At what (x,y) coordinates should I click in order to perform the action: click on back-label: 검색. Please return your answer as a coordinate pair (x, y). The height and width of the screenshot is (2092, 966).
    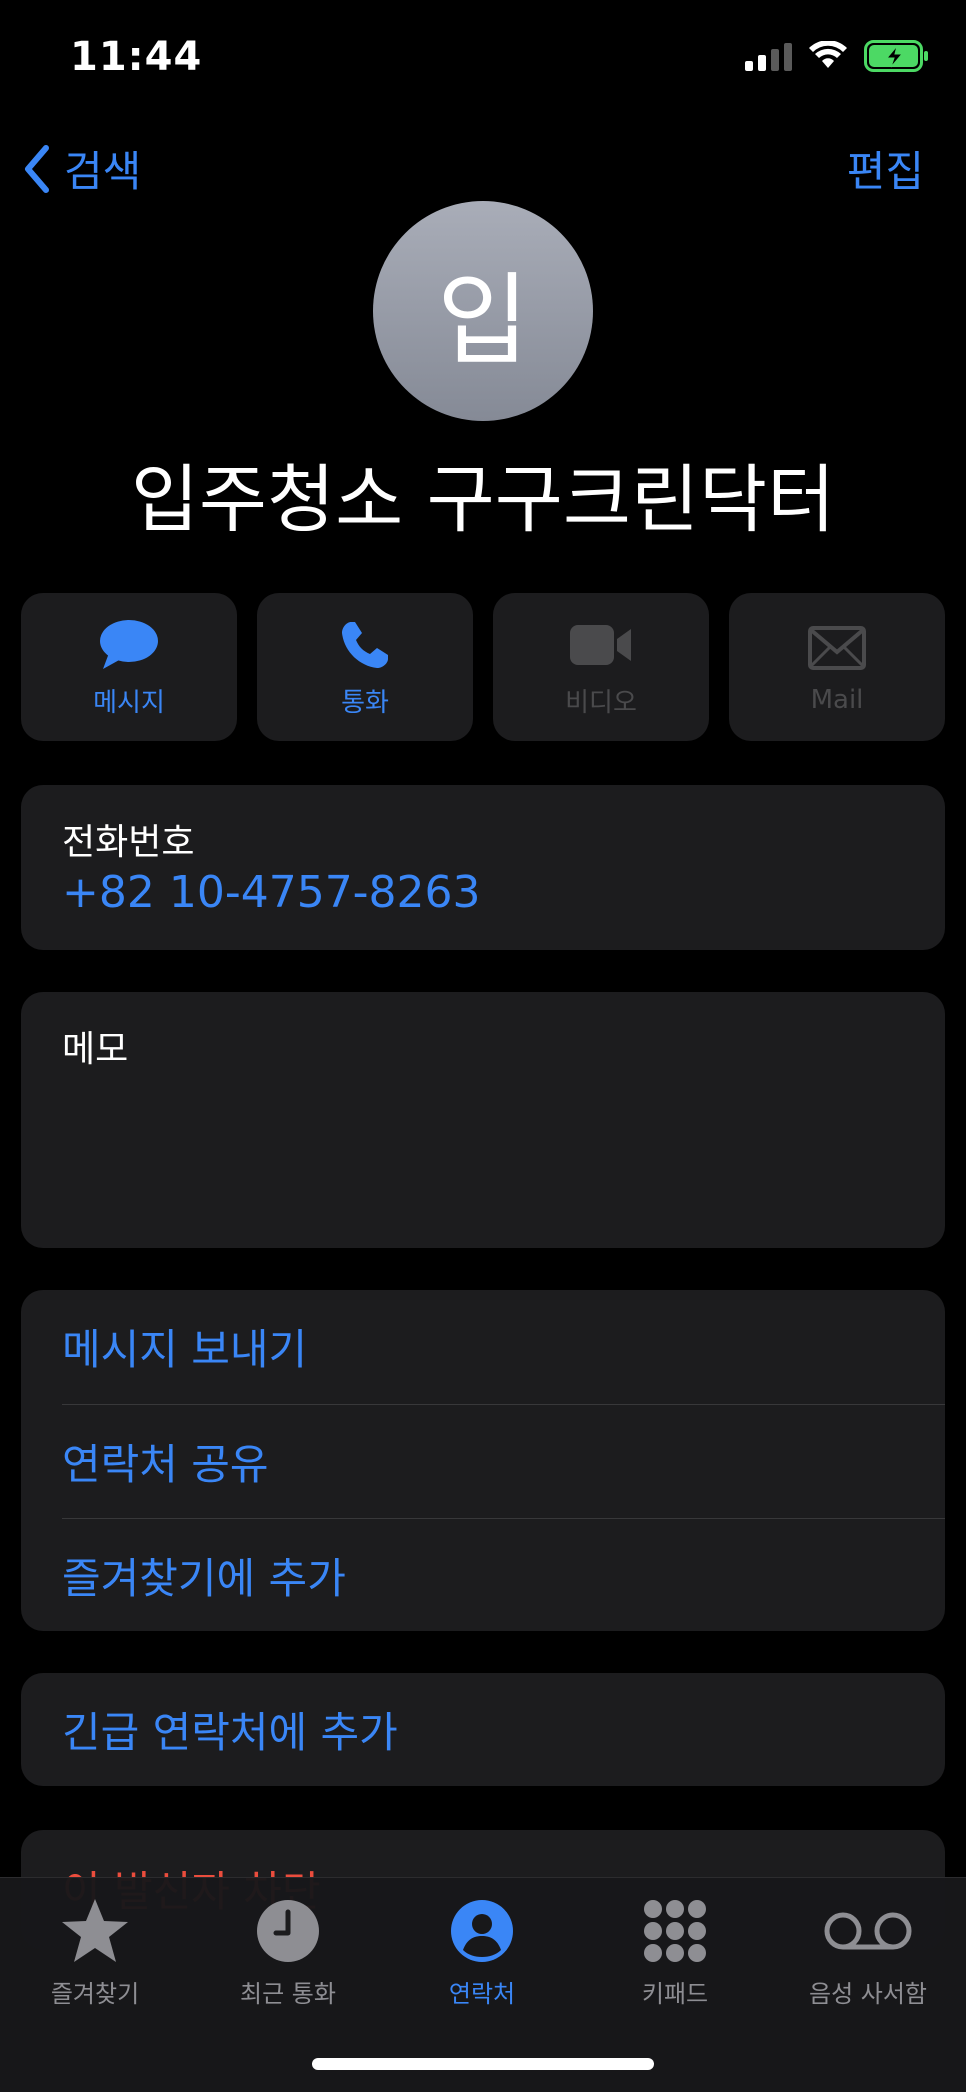
    Looking at the image, I should click on (103, 171).